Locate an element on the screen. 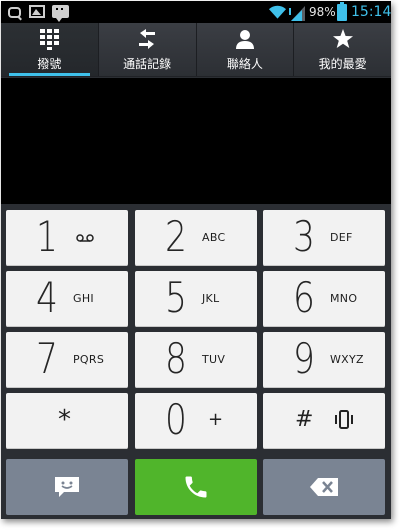 This screenshot has height=530, width=400. key-2: 2 ABC is located at coordinates (196, 238).